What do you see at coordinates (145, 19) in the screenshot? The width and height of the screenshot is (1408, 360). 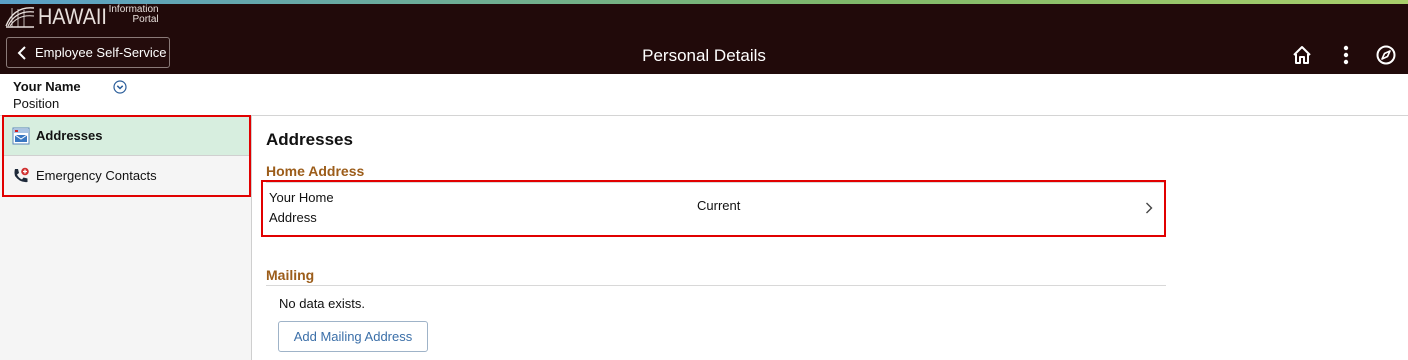 I see `logo-subtitle-line2: Portal` at bounding box center [145, 19].